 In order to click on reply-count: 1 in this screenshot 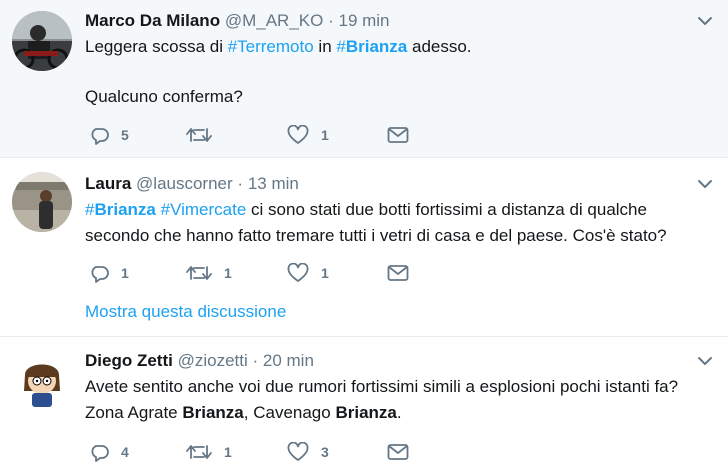, I will do `click(125, 273)`.